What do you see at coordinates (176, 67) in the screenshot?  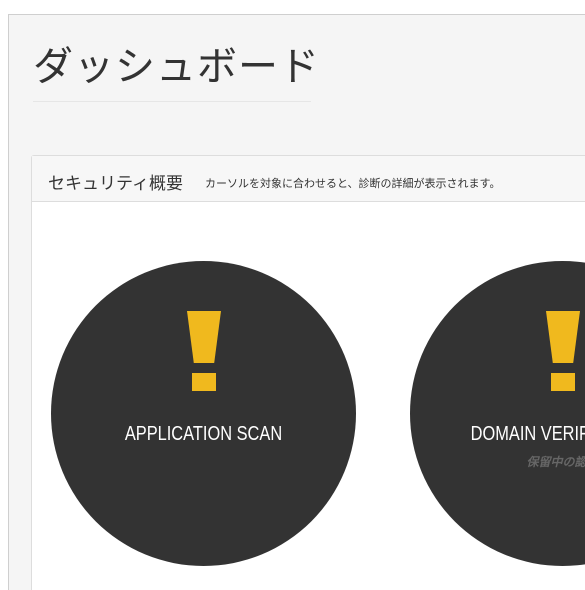 I see `page-title: ダッシュボード` at bounding box center [176, 67].